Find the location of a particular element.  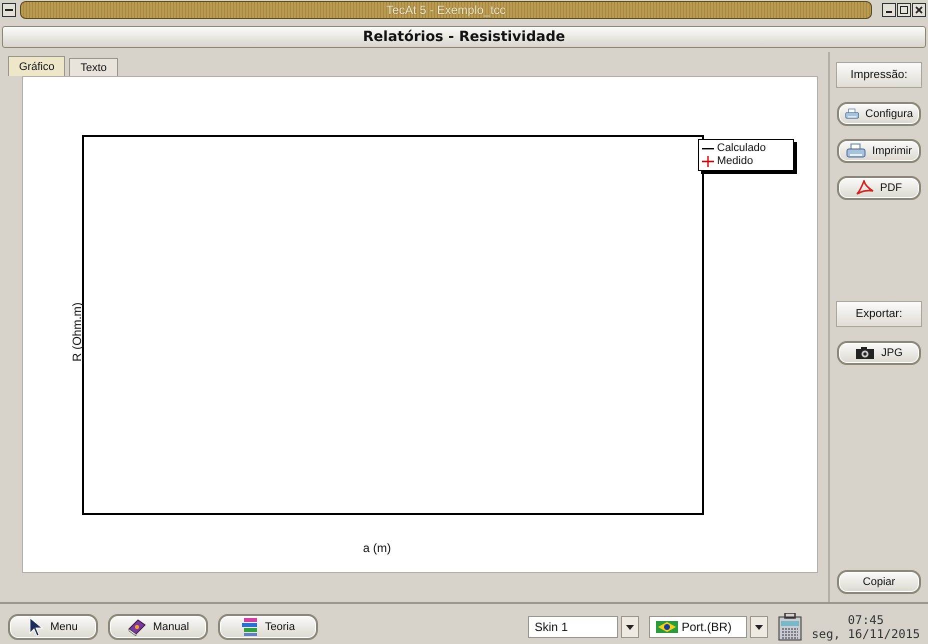

legend-label: Medido is located at coordinates (735, 161).